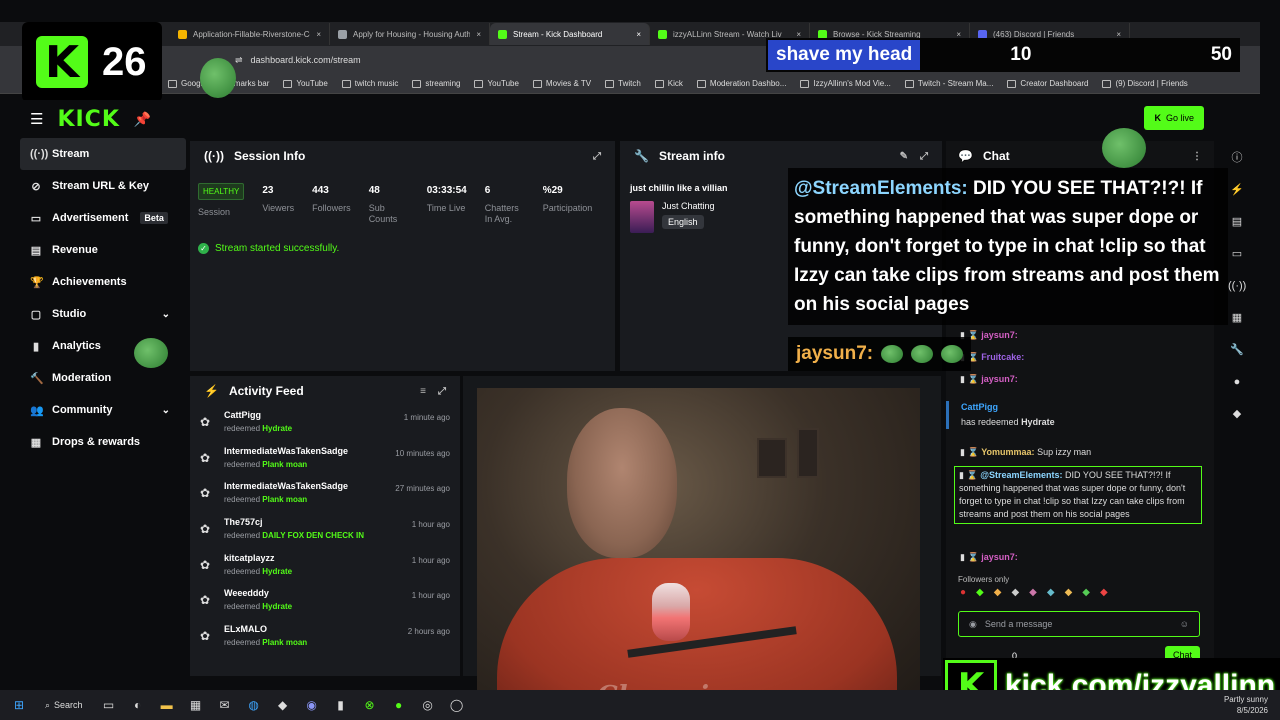  Describe the element at coordinates (100, 410) in the screenshot. I see `sidebar-item-community: 👥 Community ⌄` at that location.